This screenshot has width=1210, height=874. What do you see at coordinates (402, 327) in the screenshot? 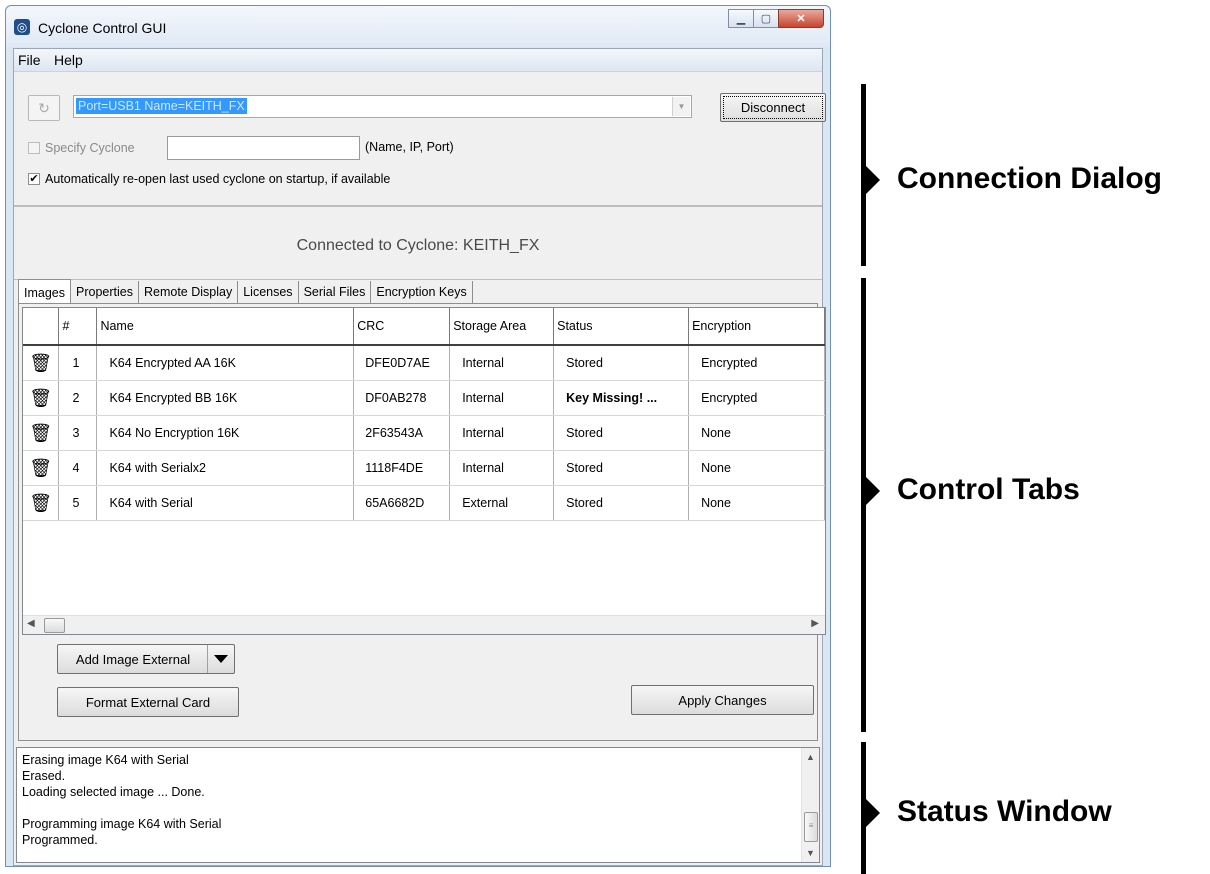
I see `column-header-crc: CRC` at bounding box center [402, 327].